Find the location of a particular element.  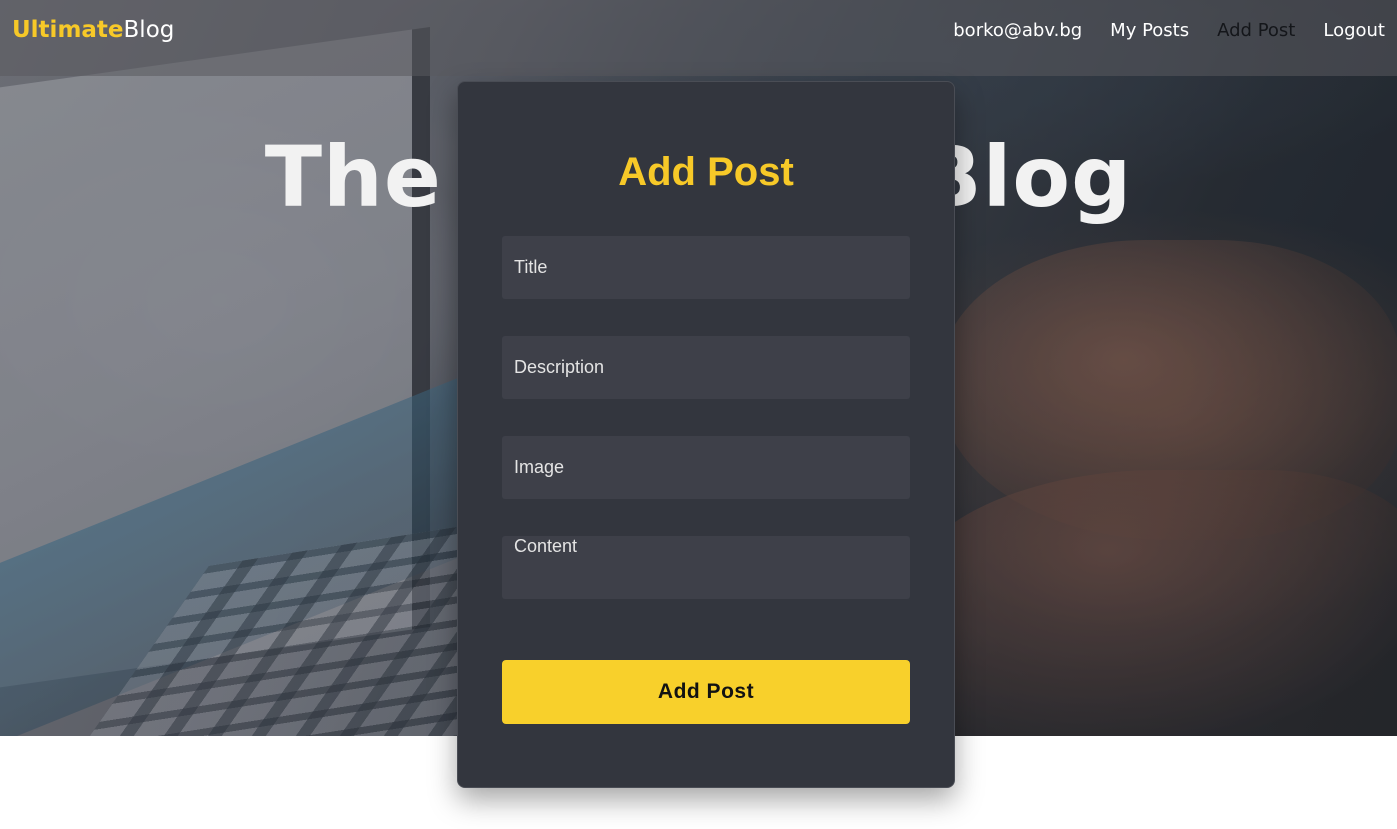

form-title: Add Post is located at coordinates (706, 172).